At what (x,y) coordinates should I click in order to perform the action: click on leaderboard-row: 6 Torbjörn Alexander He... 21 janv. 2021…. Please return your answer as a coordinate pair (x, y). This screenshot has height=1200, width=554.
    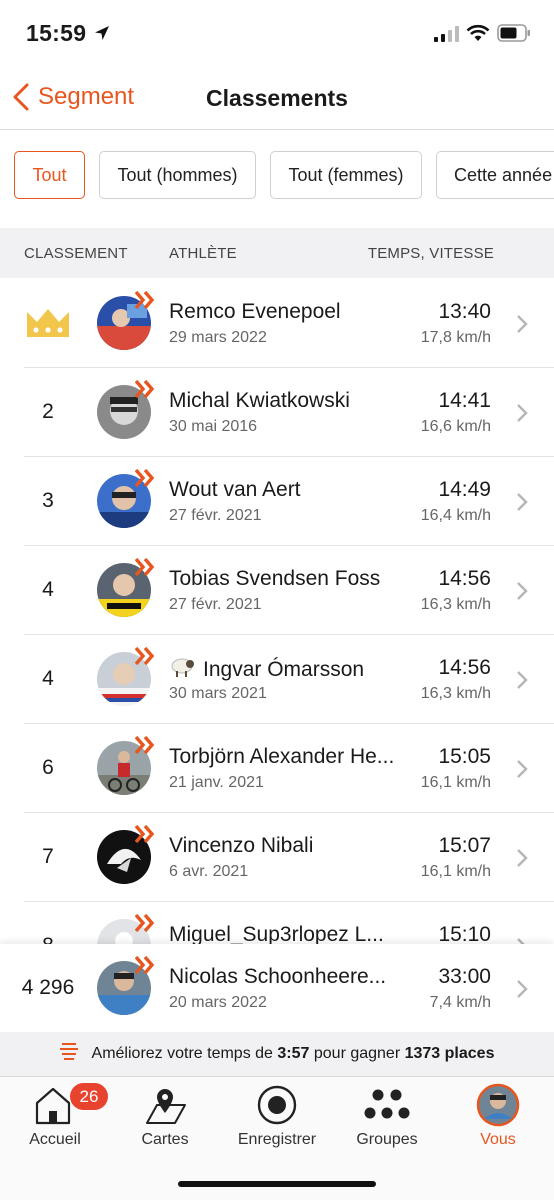
    Looking at the image, I should click on (277, 768).